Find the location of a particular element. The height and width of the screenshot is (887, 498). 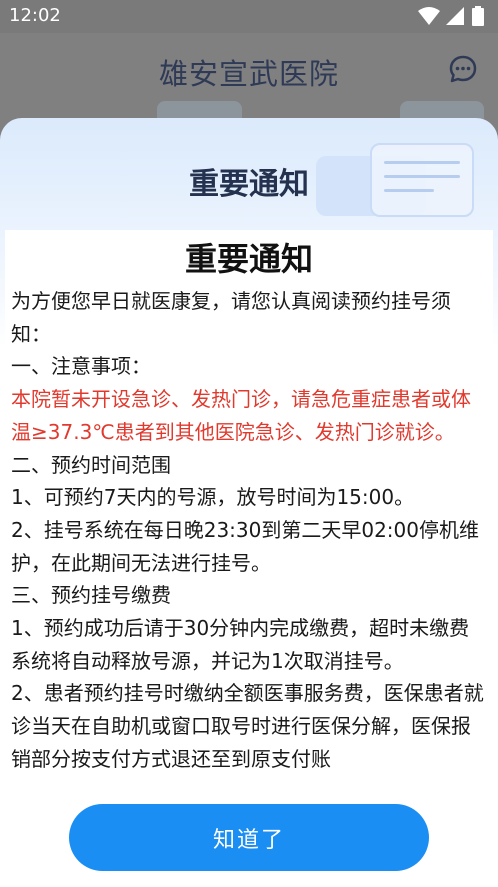

notice-paragraph: 三、预约挂号缴费 is located at coordinates (91, 595).